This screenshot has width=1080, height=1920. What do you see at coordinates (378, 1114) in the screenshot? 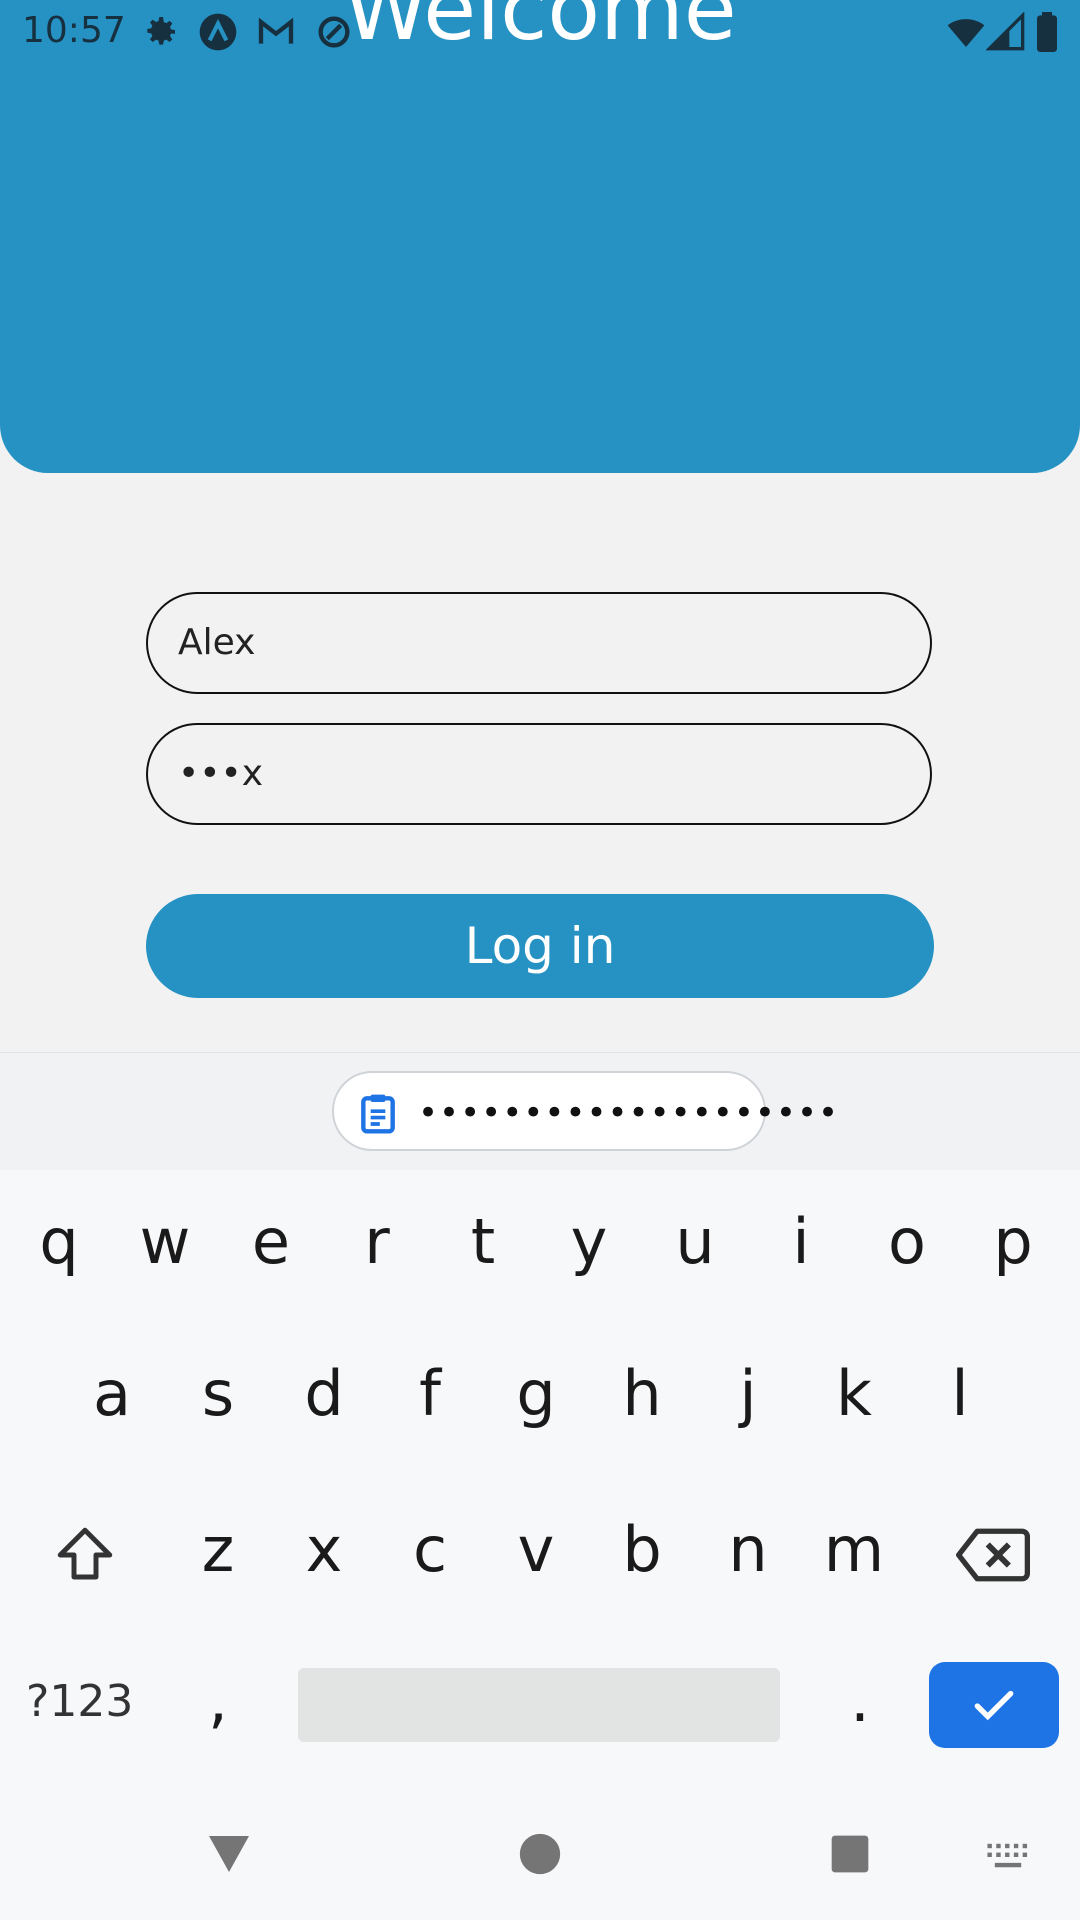
I see `clipboard-icon` at bounding box center [378, 1114].